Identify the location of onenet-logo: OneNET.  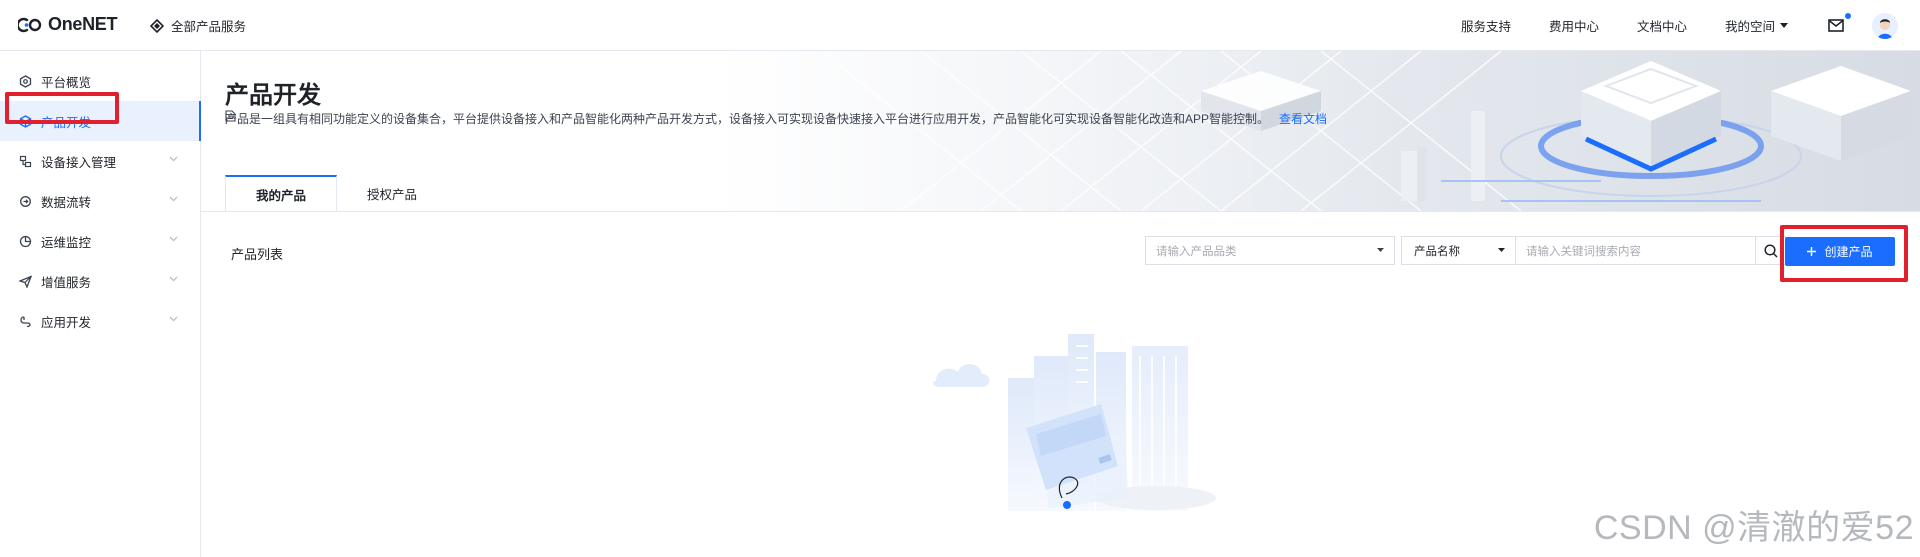
(68, 24).